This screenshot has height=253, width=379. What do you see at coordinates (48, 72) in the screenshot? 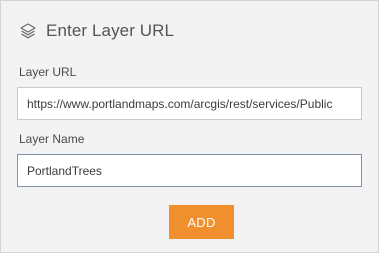
I see `layer-url-label: Layer URL` at bounding box center [48, 72].